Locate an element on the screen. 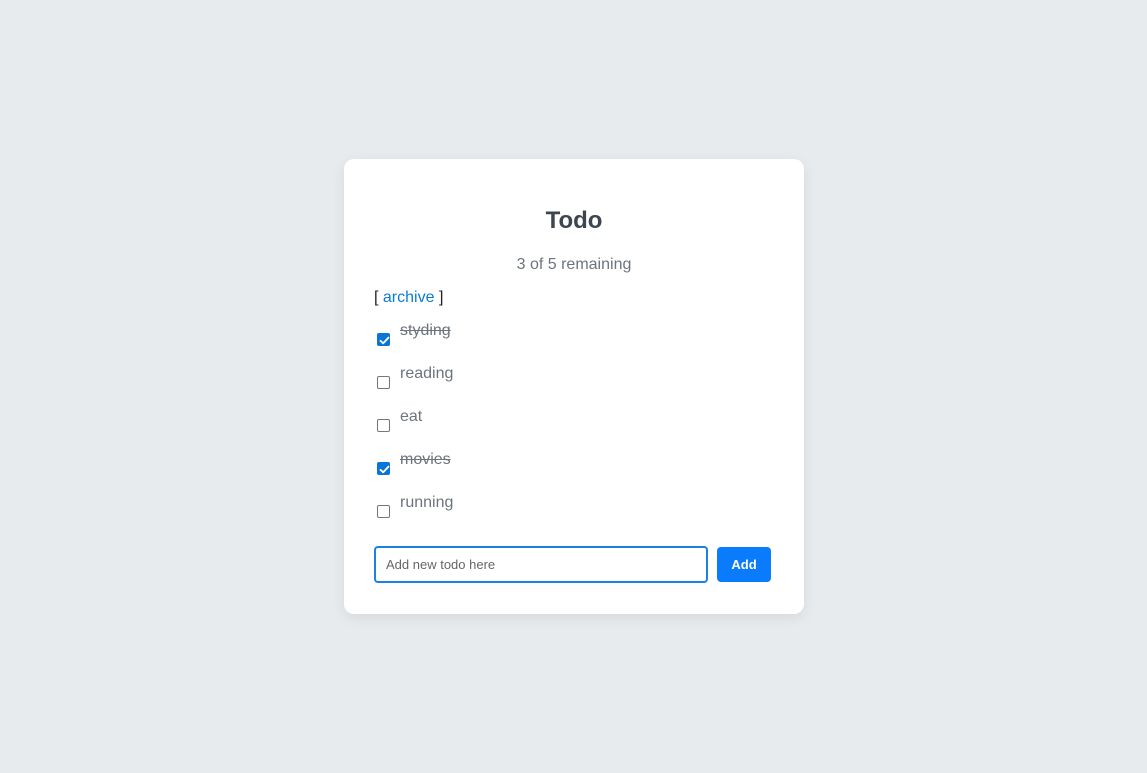 This screenshot has height=773, width=1147. archive-link: archive is located at coordinates (409, 297).